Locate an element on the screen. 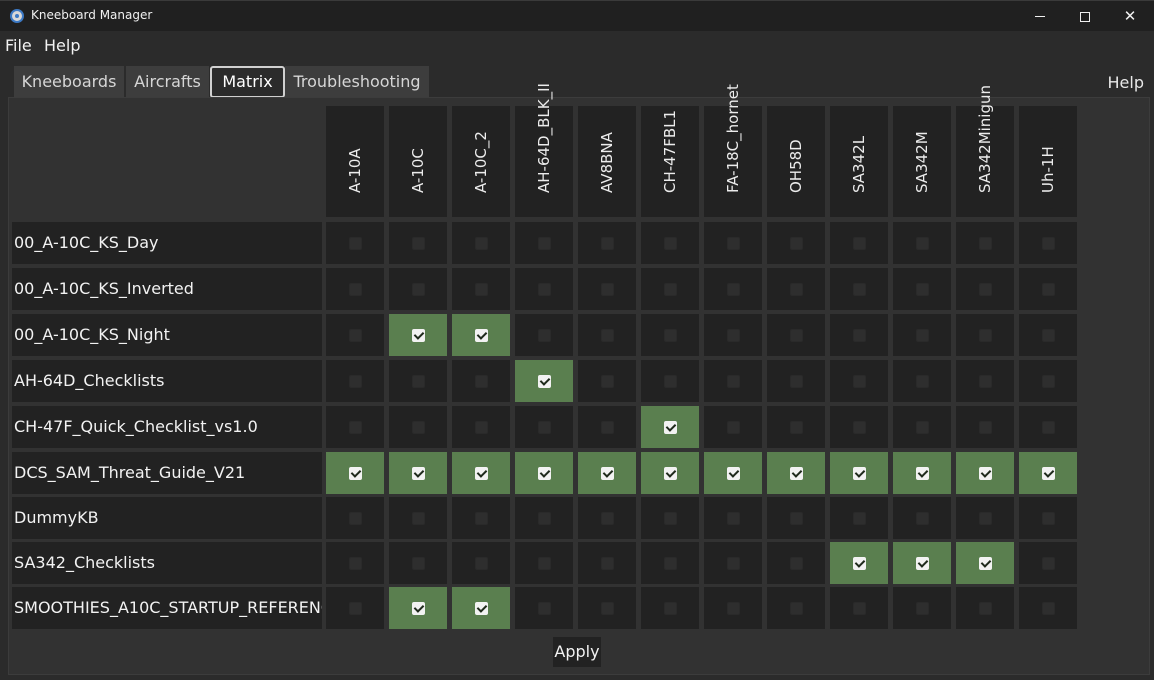 The height and width of the screenshot is (680, 1154). minimize-button is located at coordinates (1040, 16).